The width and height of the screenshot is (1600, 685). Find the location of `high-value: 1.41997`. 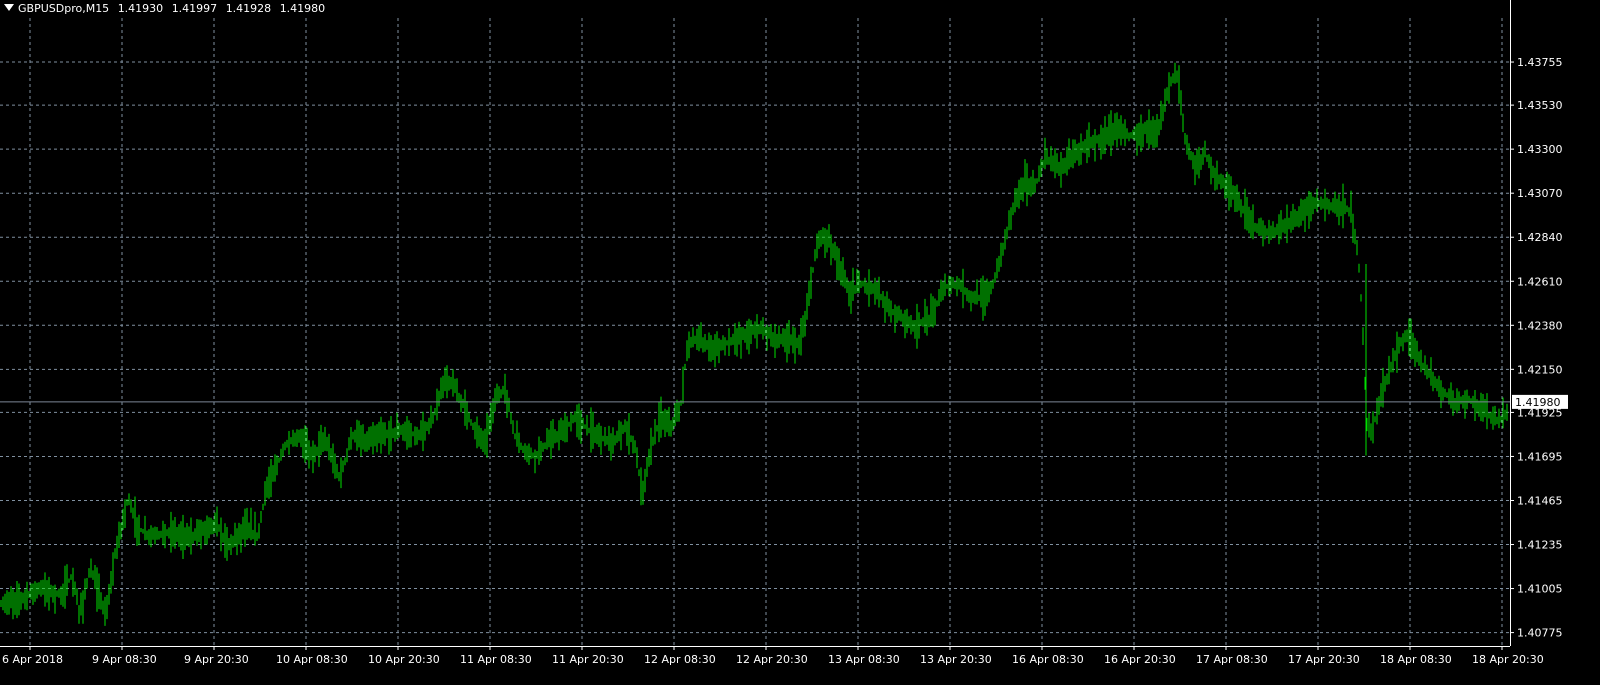

high-value: 1.41997 is located at coordinates (194, 8).